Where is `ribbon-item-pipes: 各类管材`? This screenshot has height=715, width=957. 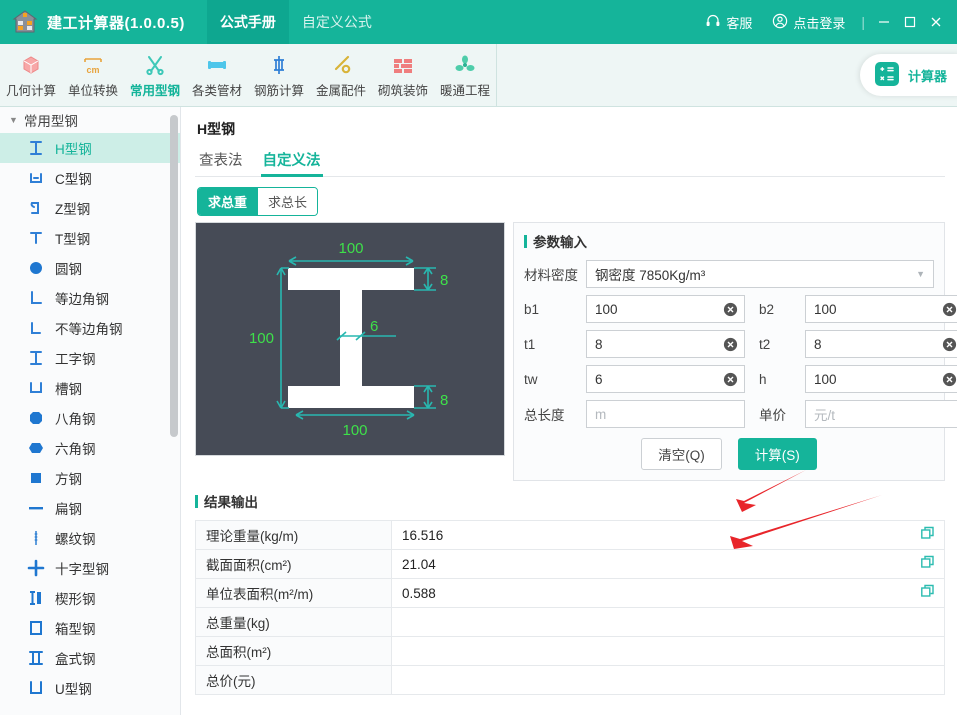
ribbon-item-pipes: 各类管材 is located at coordinates (217, 75).